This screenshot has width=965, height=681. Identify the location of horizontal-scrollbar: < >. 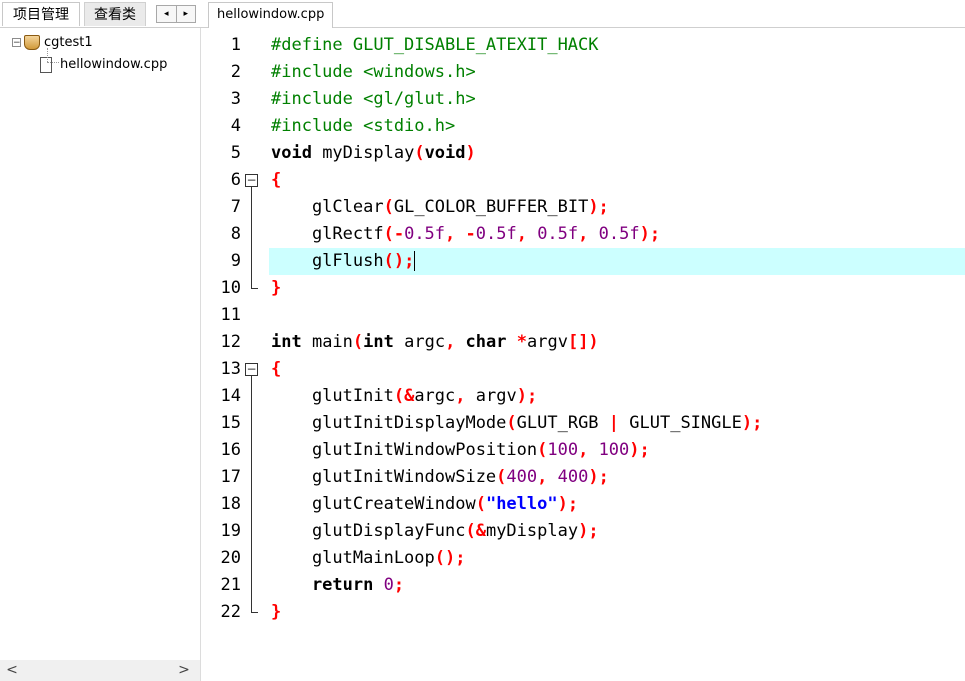
(100, 670).